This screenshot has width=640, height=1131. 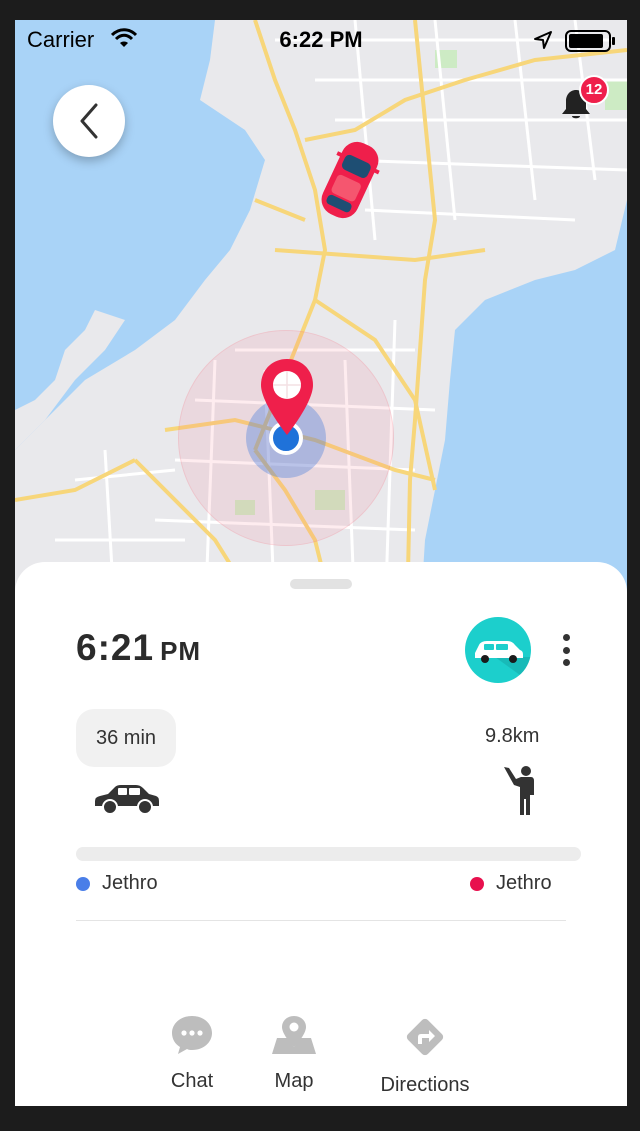 I want to click on pickup-pin-icon, so click(x=287, y=397).